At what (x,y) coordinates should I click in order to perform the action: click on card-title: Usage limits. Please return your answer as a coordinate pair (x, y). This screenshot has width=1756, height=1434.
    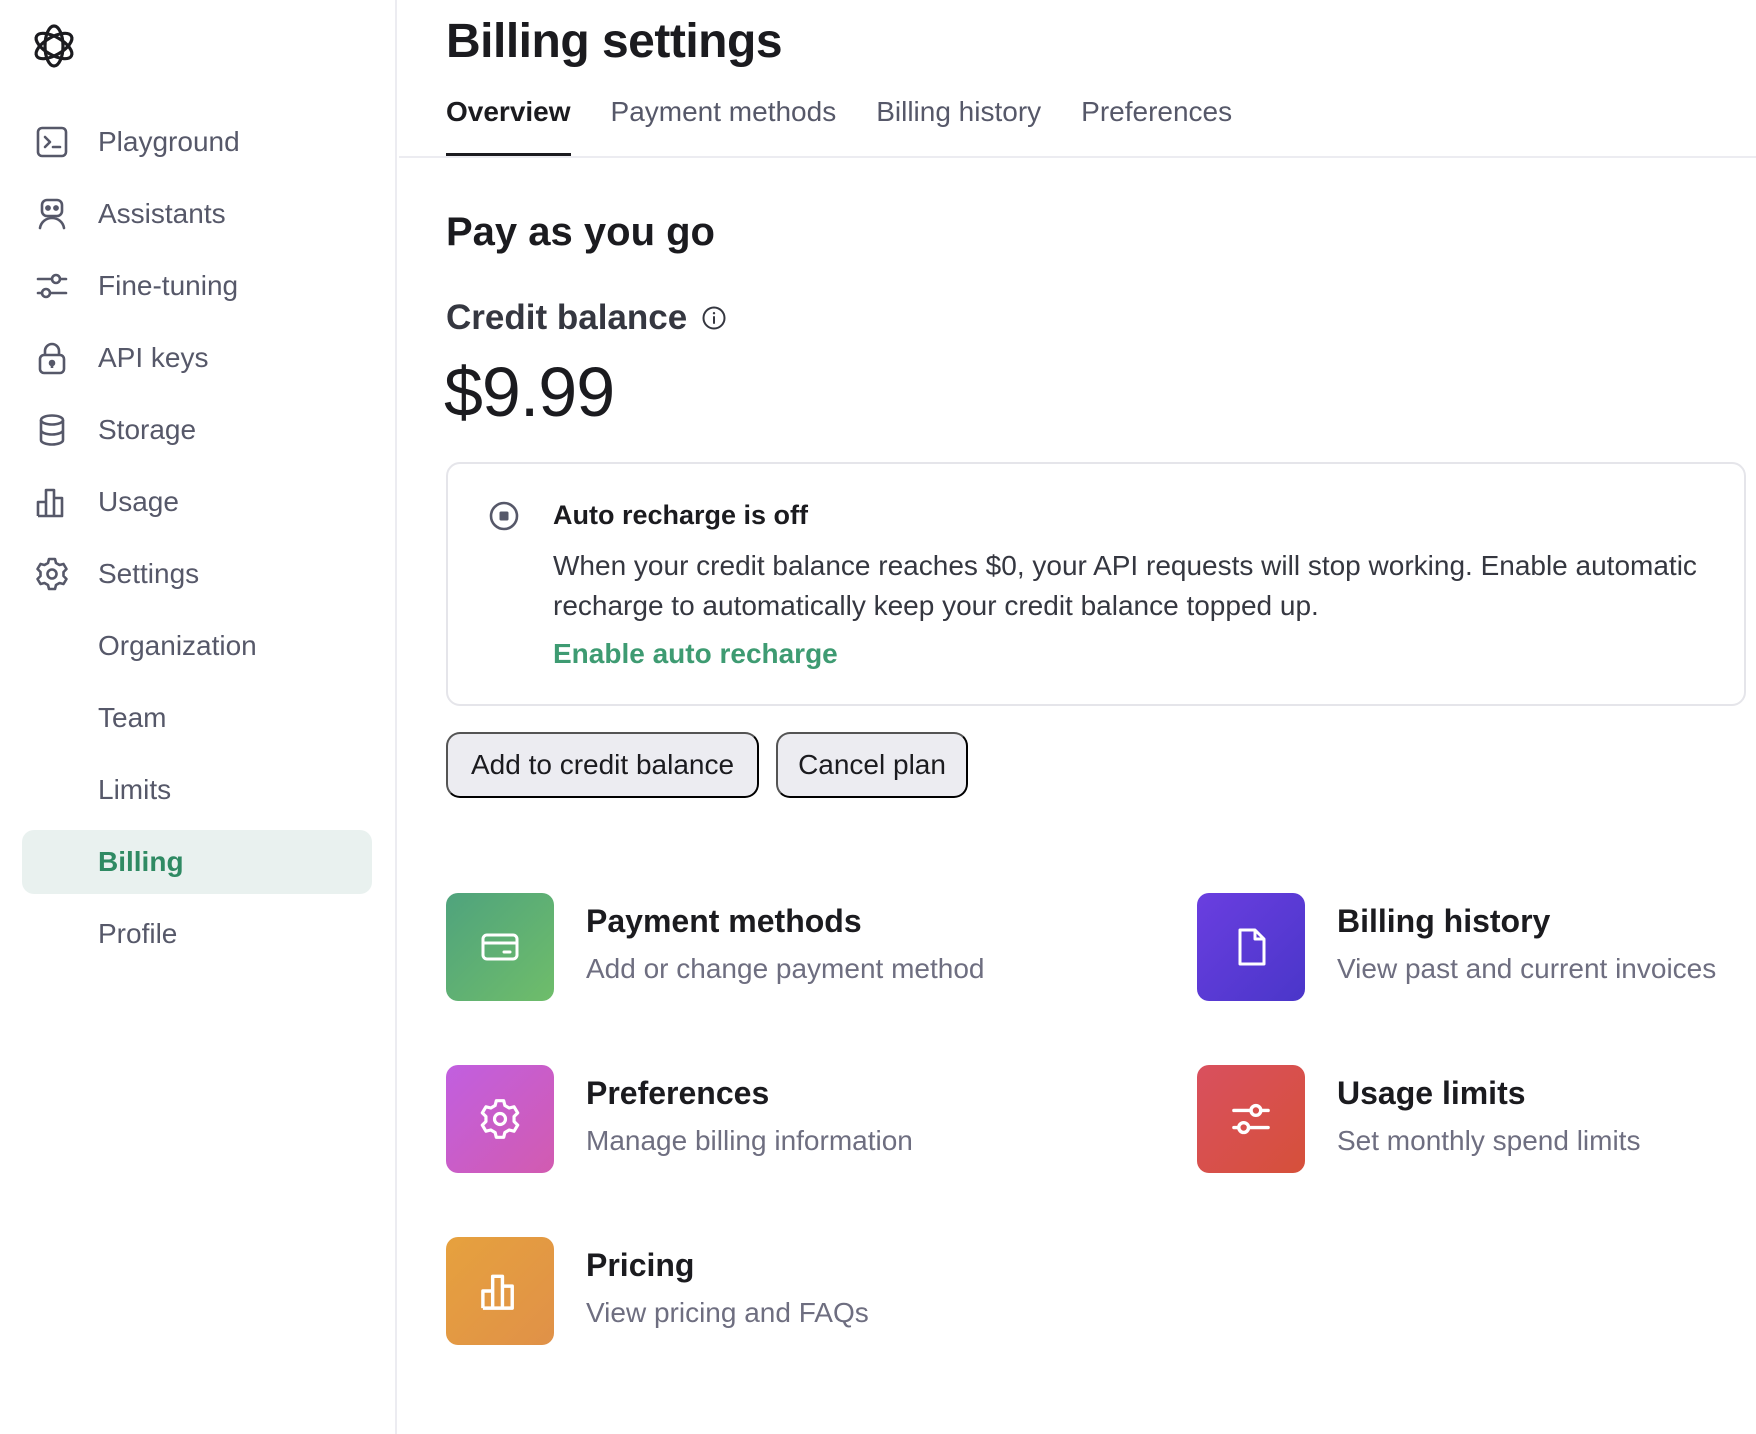
    Looking at the image, I should click on (1431, 1093).